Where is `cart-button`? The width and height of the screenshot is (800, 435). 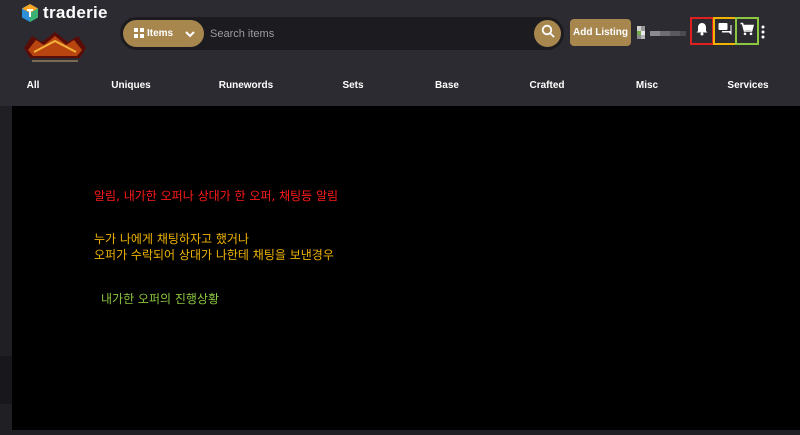
cart-button is located at coordinates (747, 31).